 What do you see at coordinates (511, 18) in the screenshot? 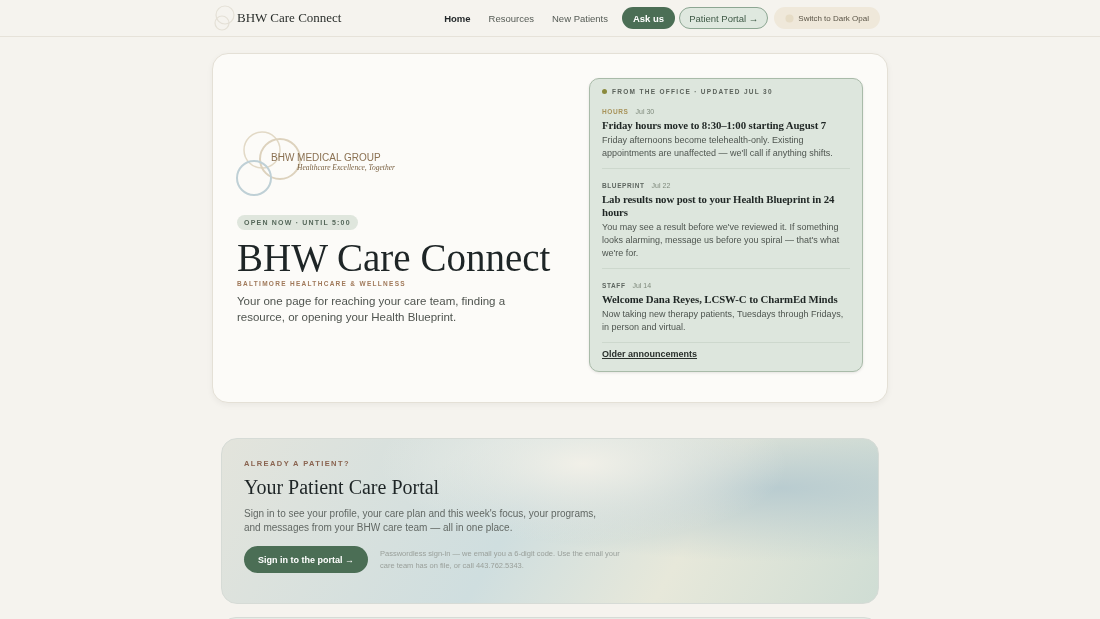
I see `nav-link: Resources` at bounding box center [511, 18].